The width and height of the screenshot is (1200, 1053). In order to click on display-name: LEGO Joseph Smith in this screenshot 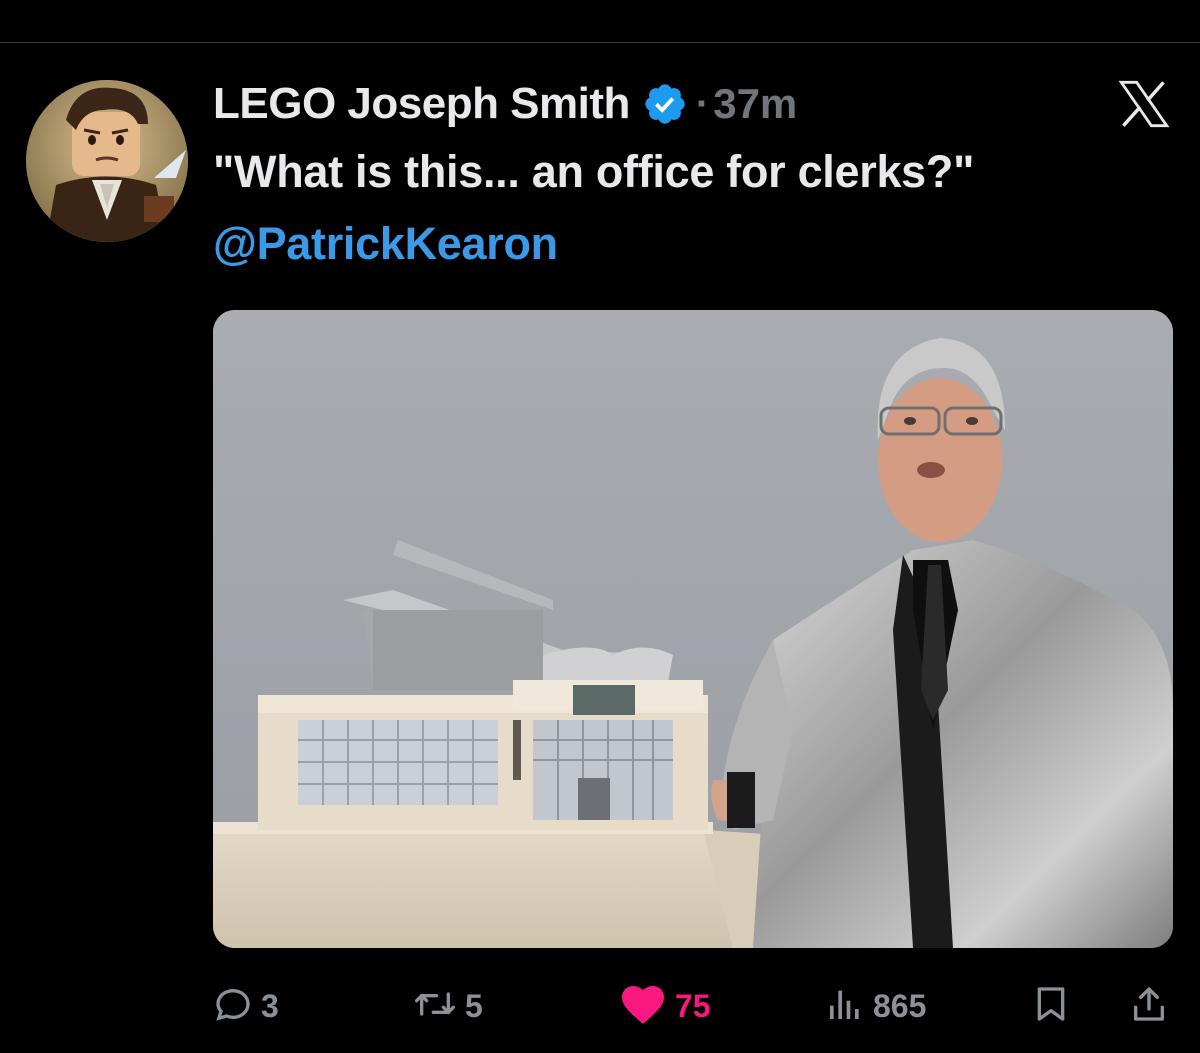, I will do `click(421, 104)`.